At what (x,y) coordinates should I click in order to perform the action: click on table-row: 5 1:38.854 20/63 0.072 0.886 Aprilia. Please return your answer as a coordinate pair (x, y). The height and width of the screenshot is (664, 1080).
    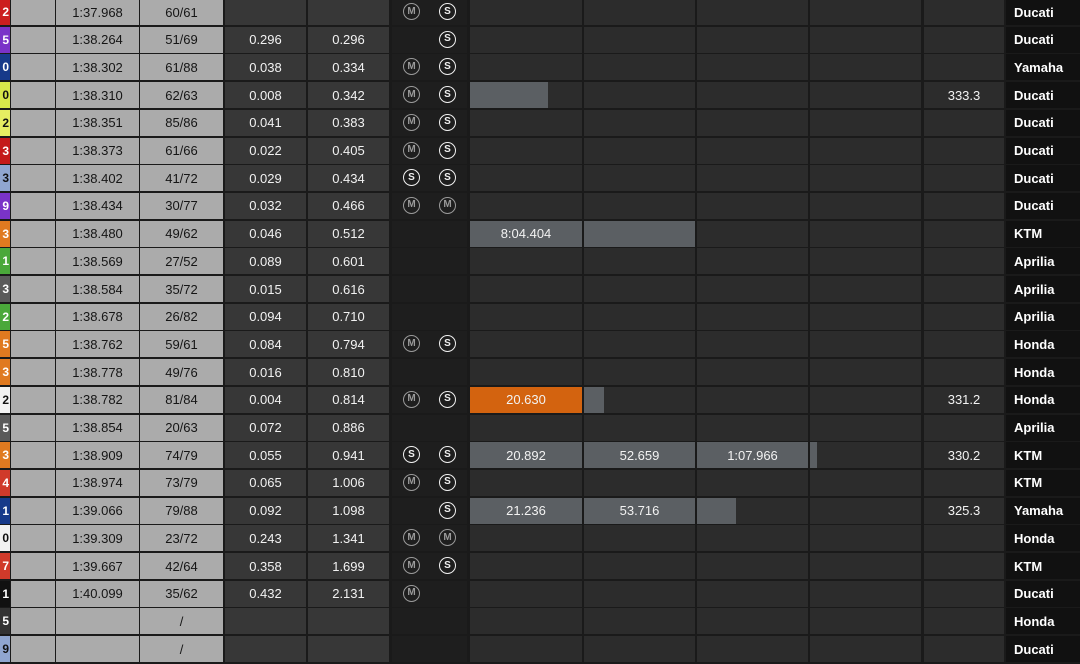
    Looking at the image, I should click on (540, 428).